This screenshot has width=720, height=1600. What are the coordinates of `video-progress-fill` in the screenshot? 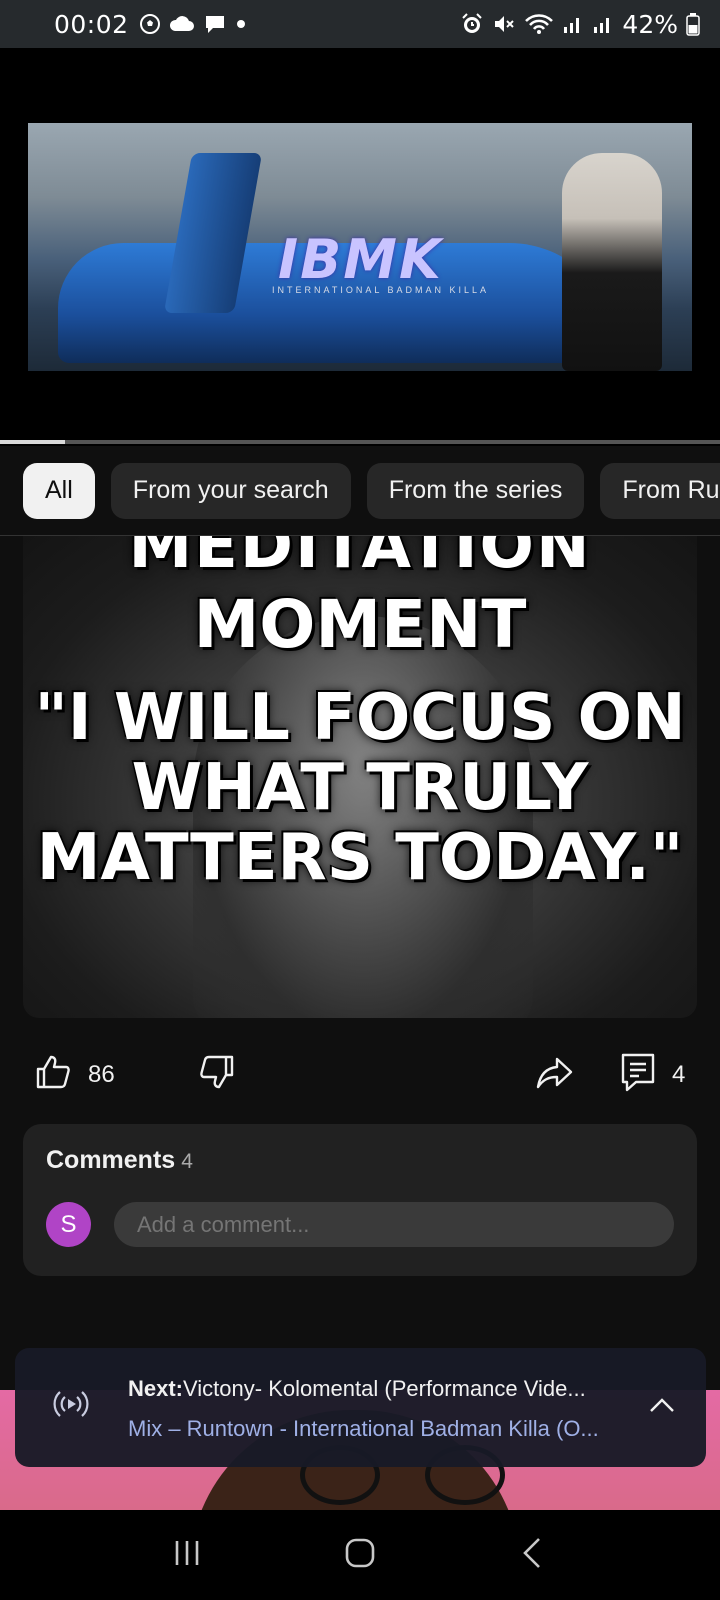 It's located at (32, 442).